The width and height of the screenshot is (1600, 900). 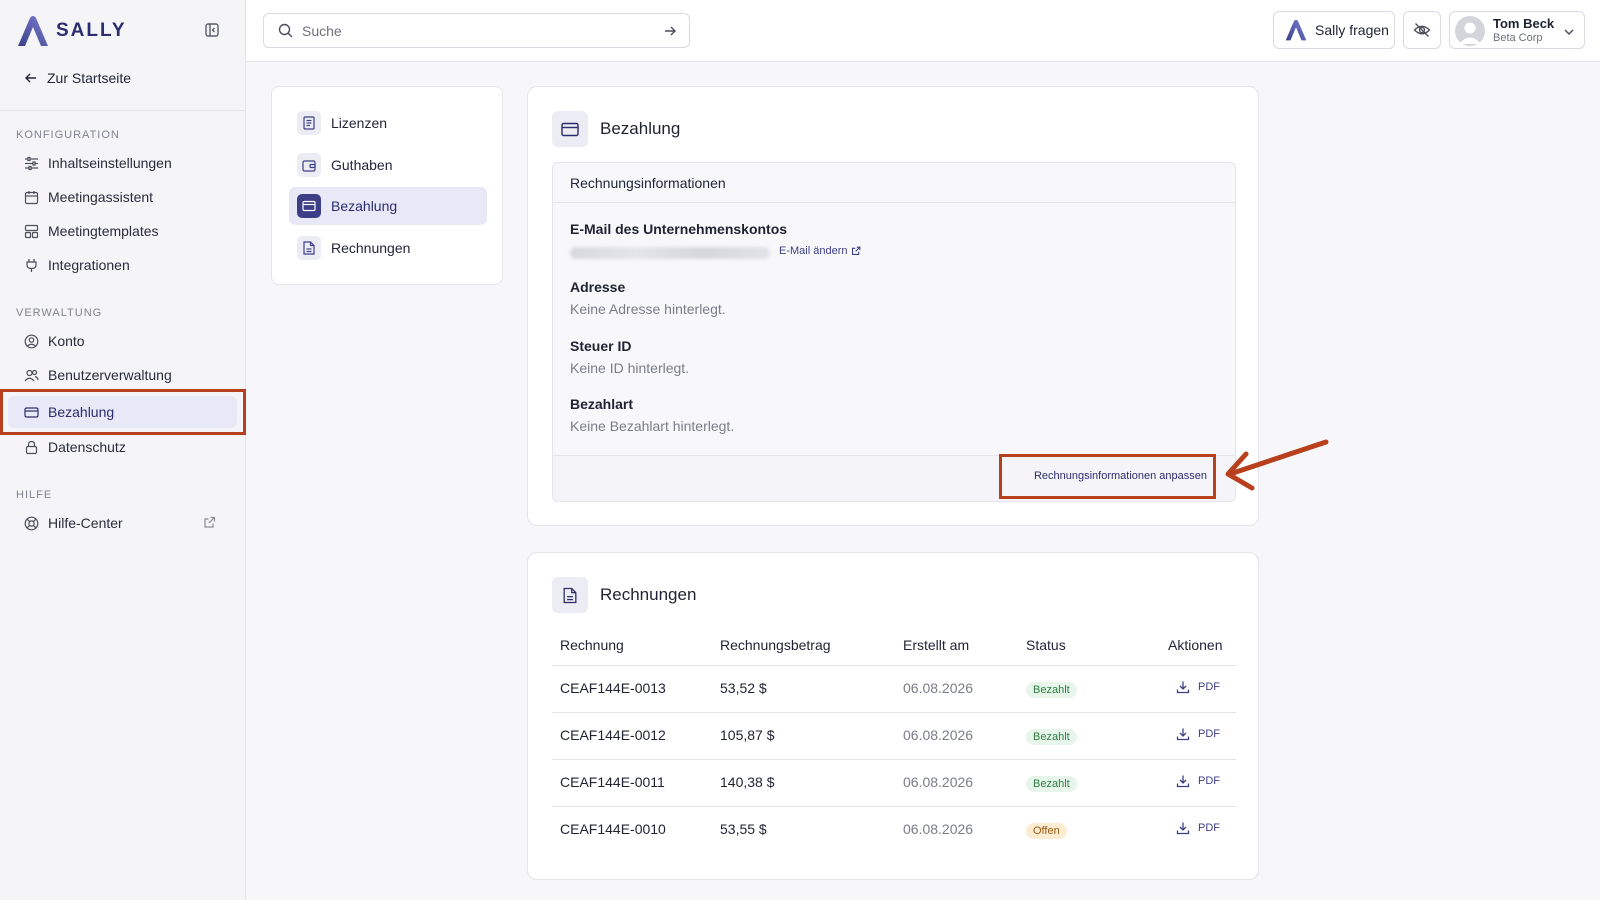 I want to click on arrow-right-icon, so click(x=670, y=31).